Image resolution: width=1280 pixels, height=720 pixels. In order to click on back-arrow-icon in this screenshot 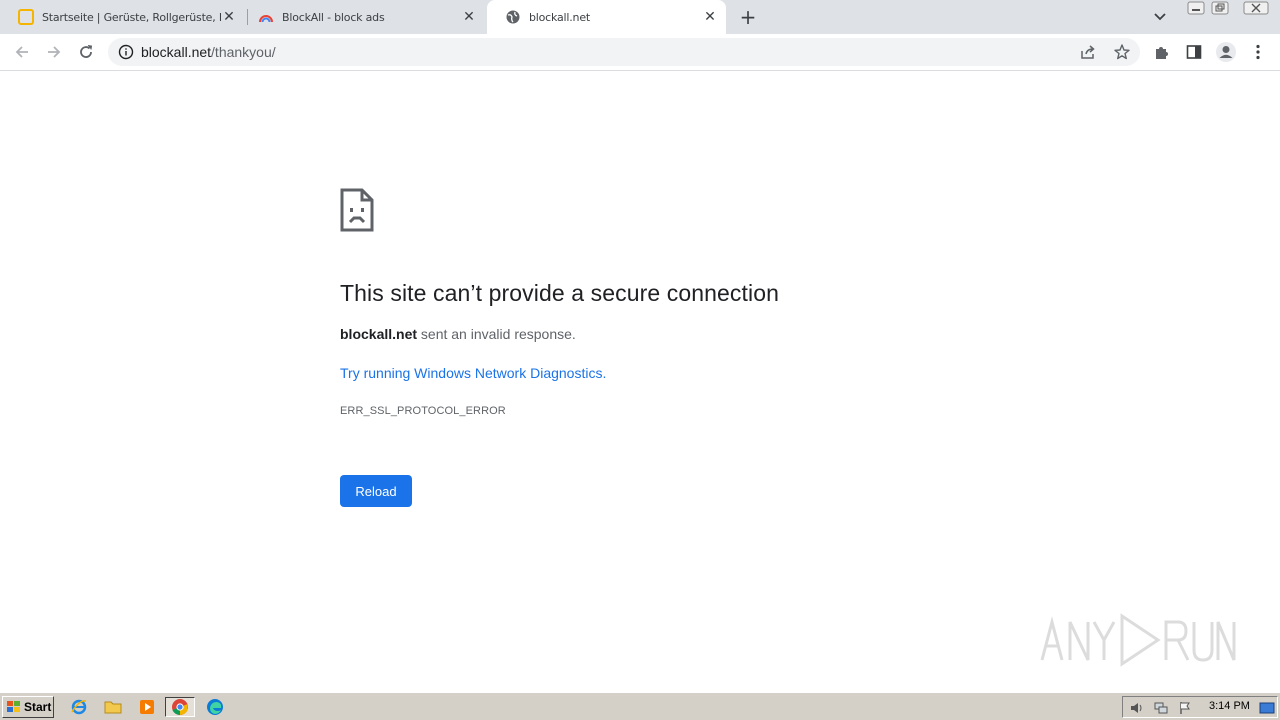, I will do `click(22, 52)`.